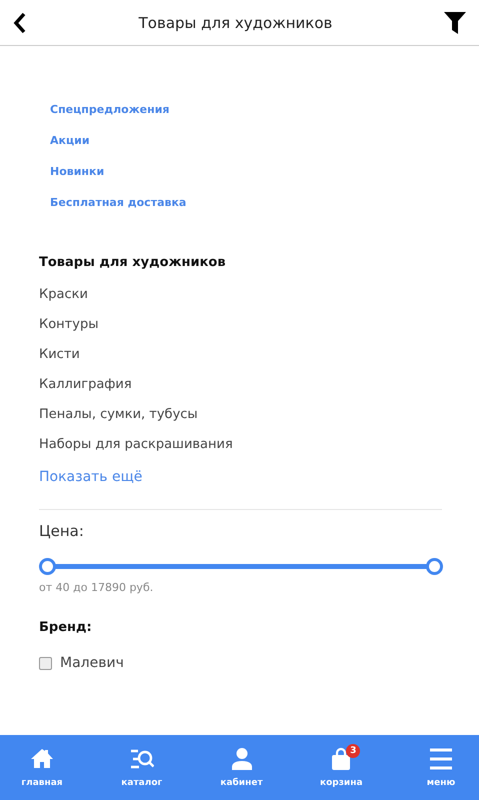 The height and width of the screenshot is (800, 479). What do you see at coordinates (110, 109) in the screenshot?
I see `quick-link: Спецпредложения` at bounding box center [110, 109].